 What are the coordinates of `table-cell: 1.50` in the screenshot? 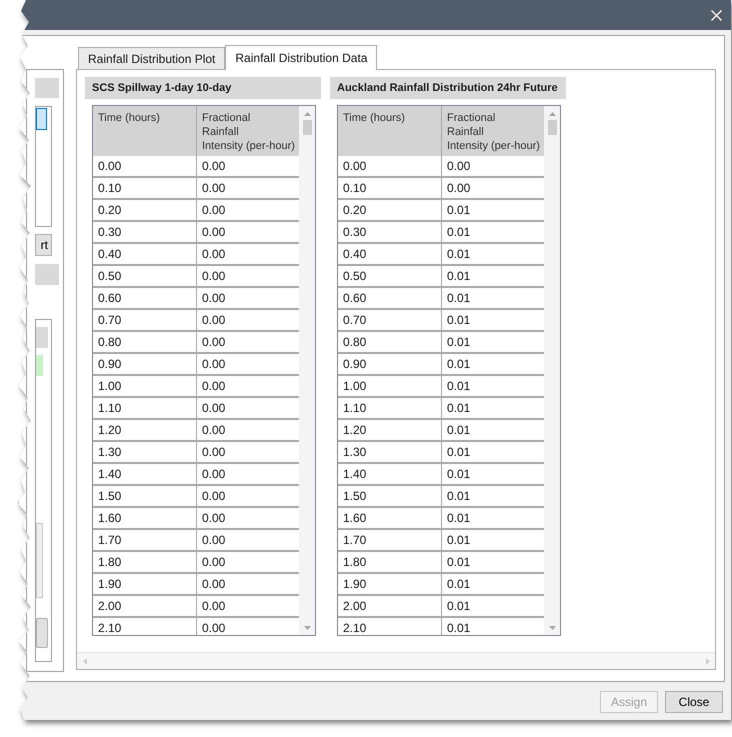 It's located at (145, 496).